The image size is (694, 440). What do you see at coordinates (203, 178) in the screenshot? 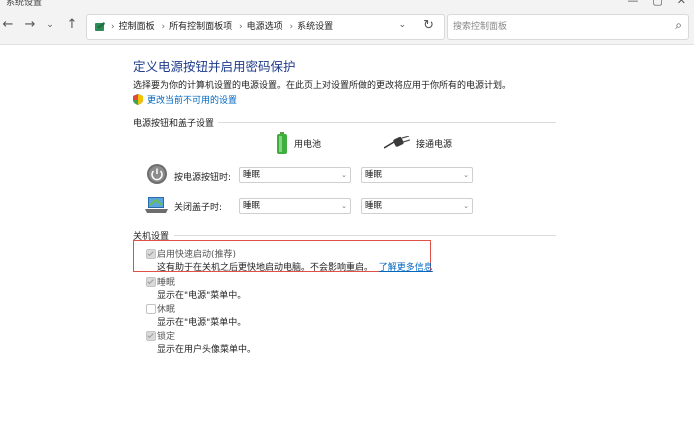
I see `power-button-label: 按电源按钮时:` at bounding box center [203, 178].